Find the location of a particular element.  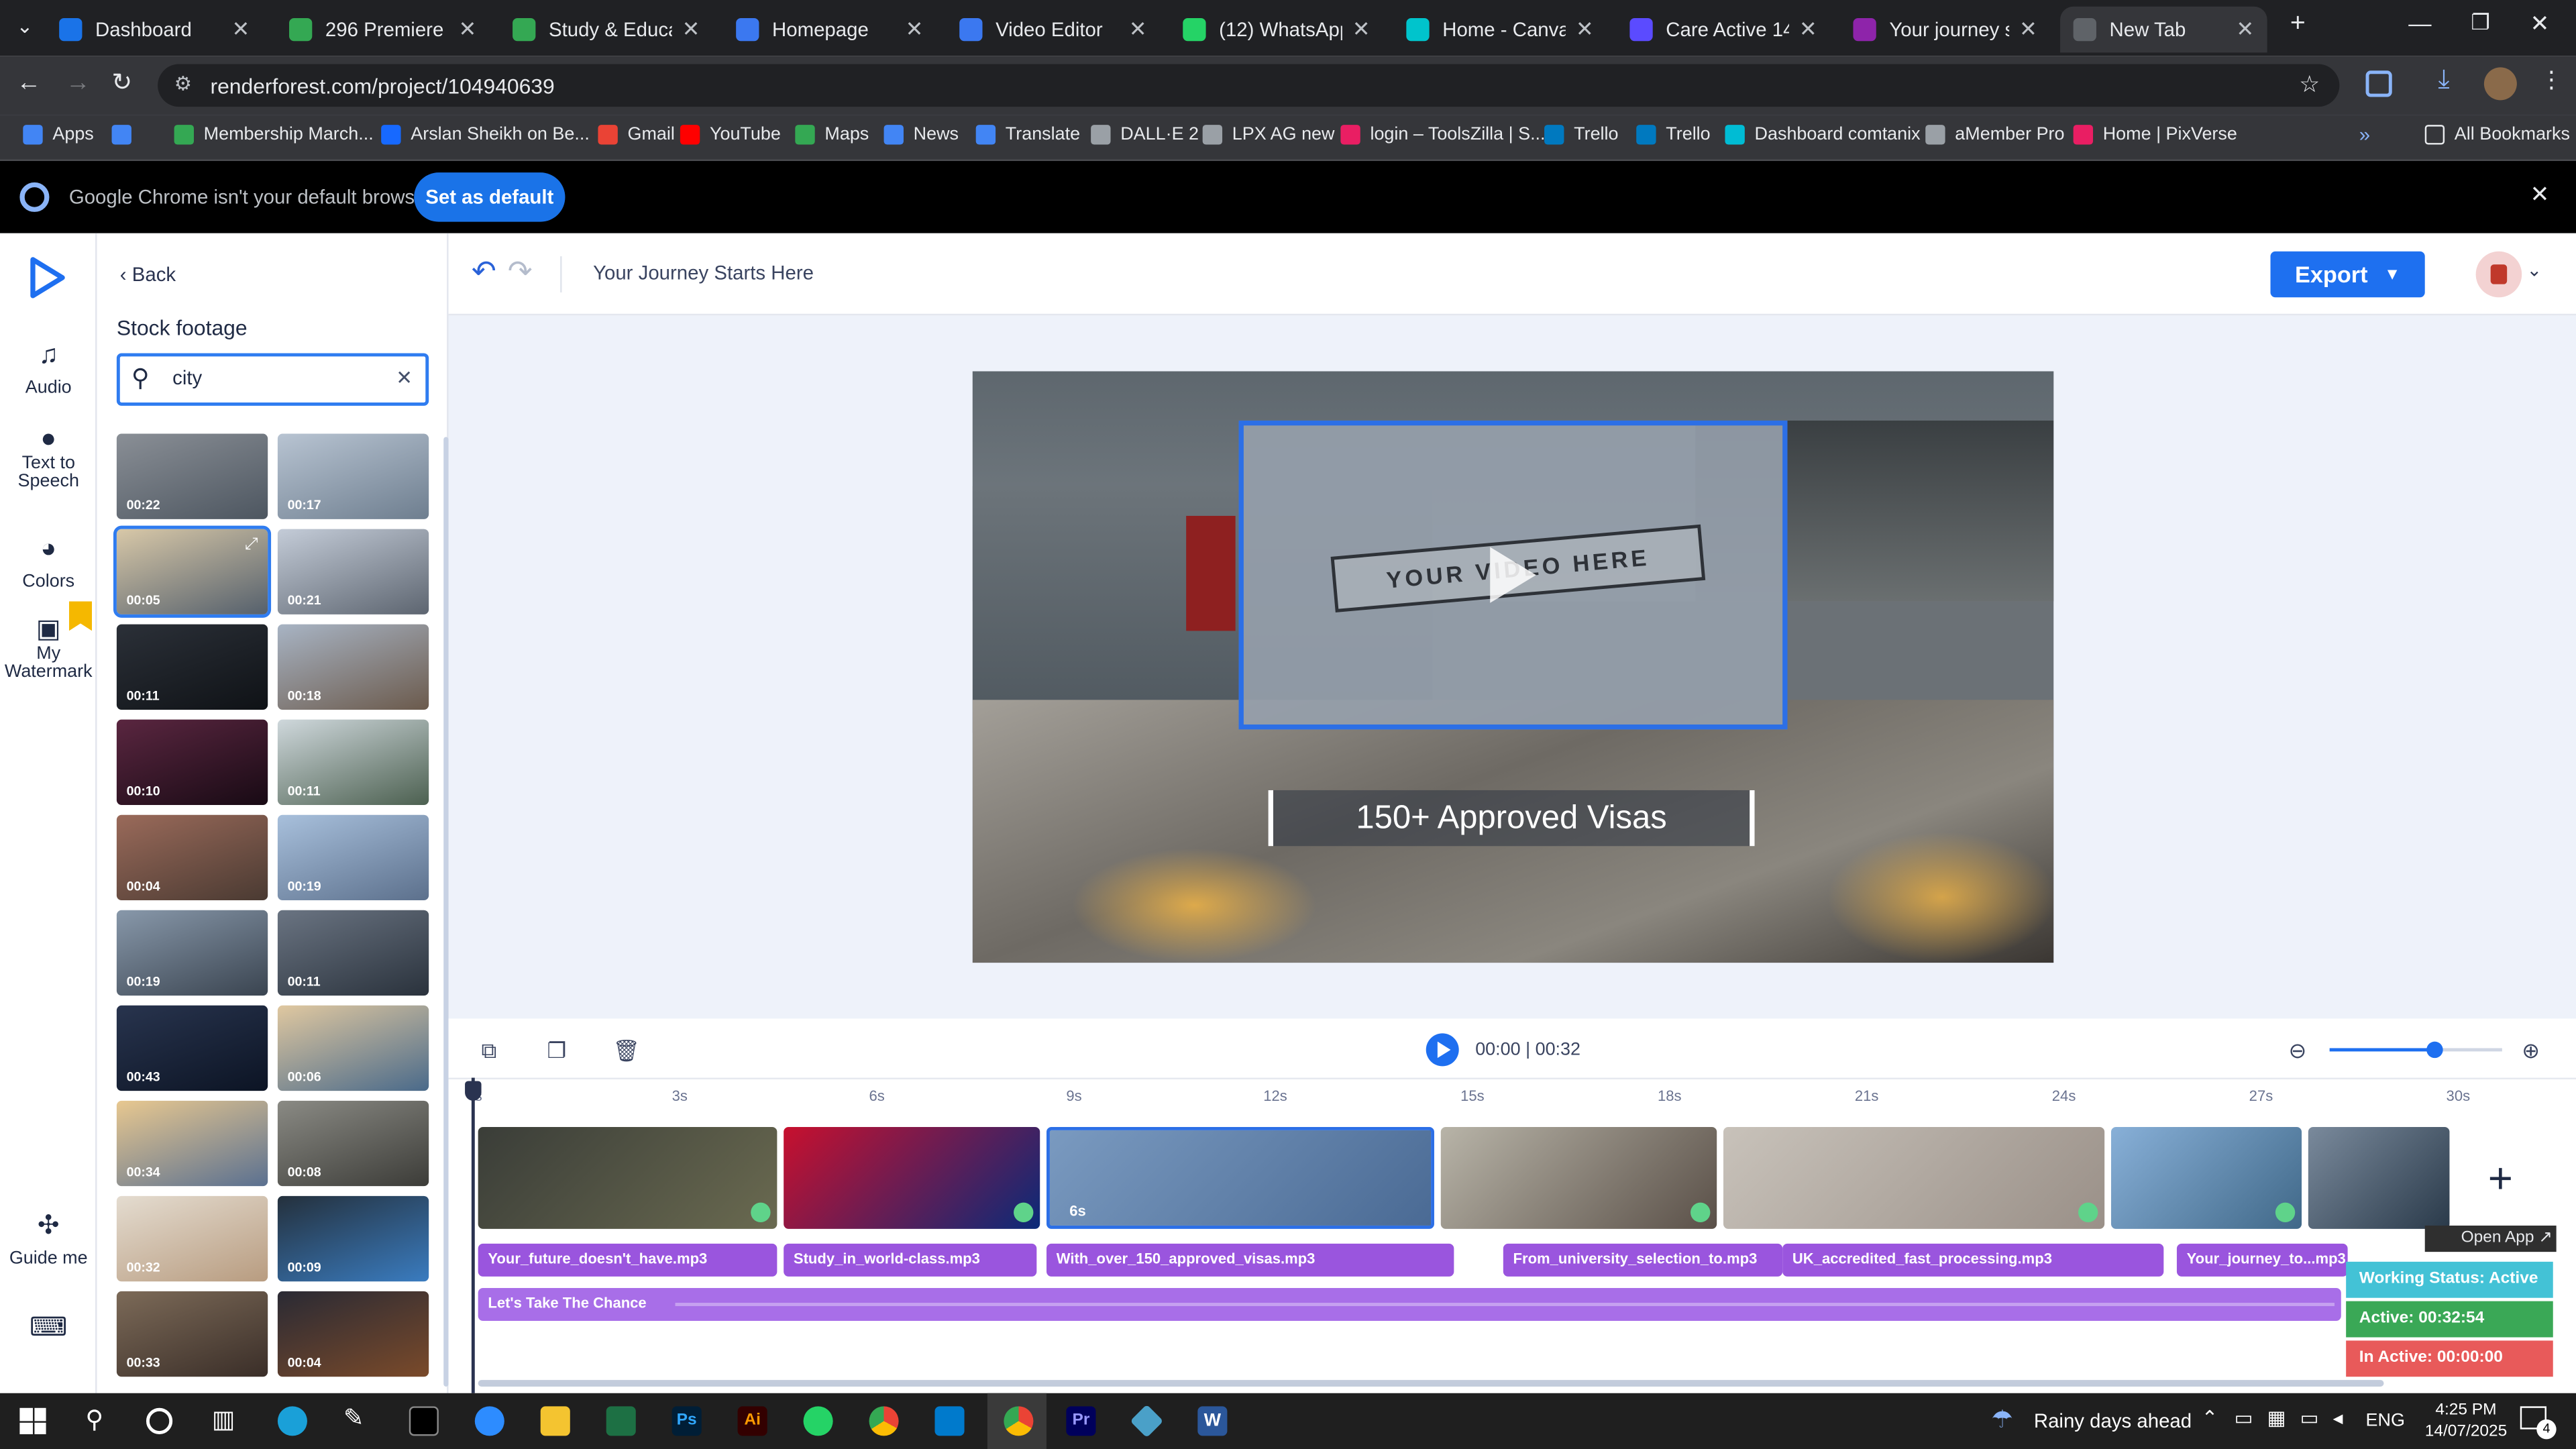

rail-audio: ♫ Audio is located at coordinates (48, 369).